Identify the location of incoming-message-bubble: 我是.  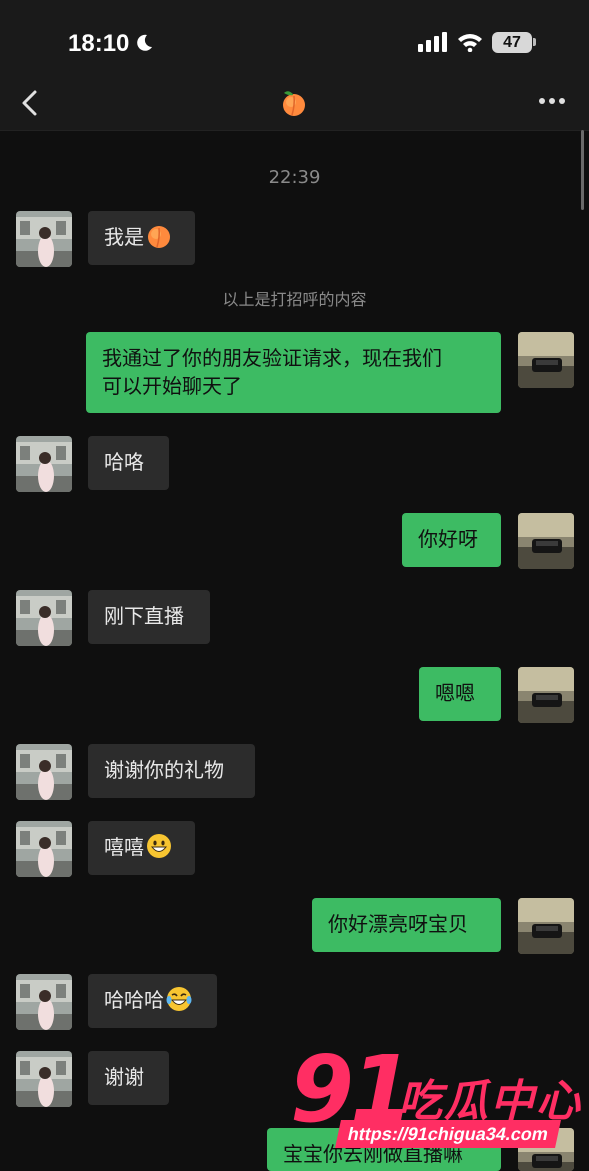
(141, 238).